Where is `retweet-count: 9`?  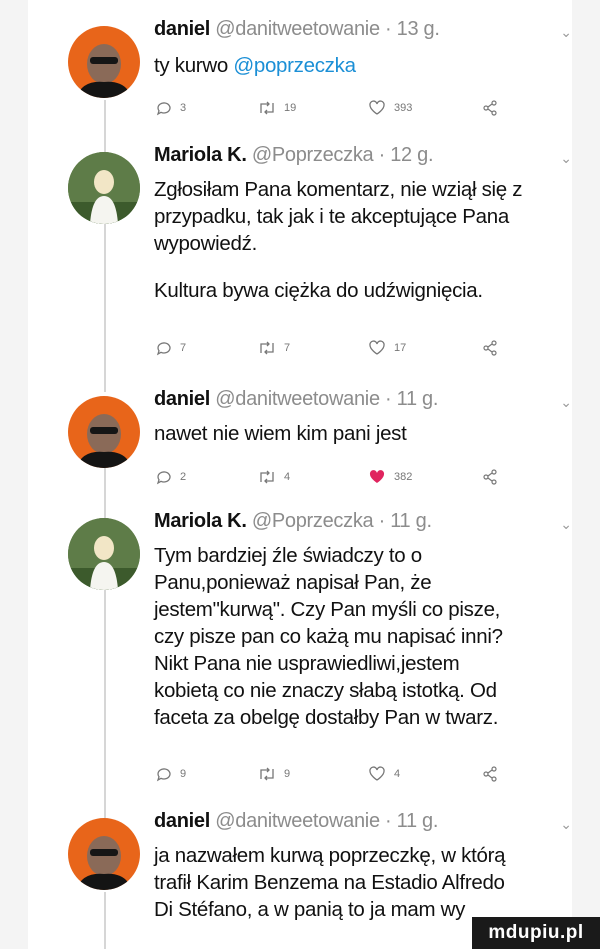 retweet-count: 9 is located at coordinates (287, 774).